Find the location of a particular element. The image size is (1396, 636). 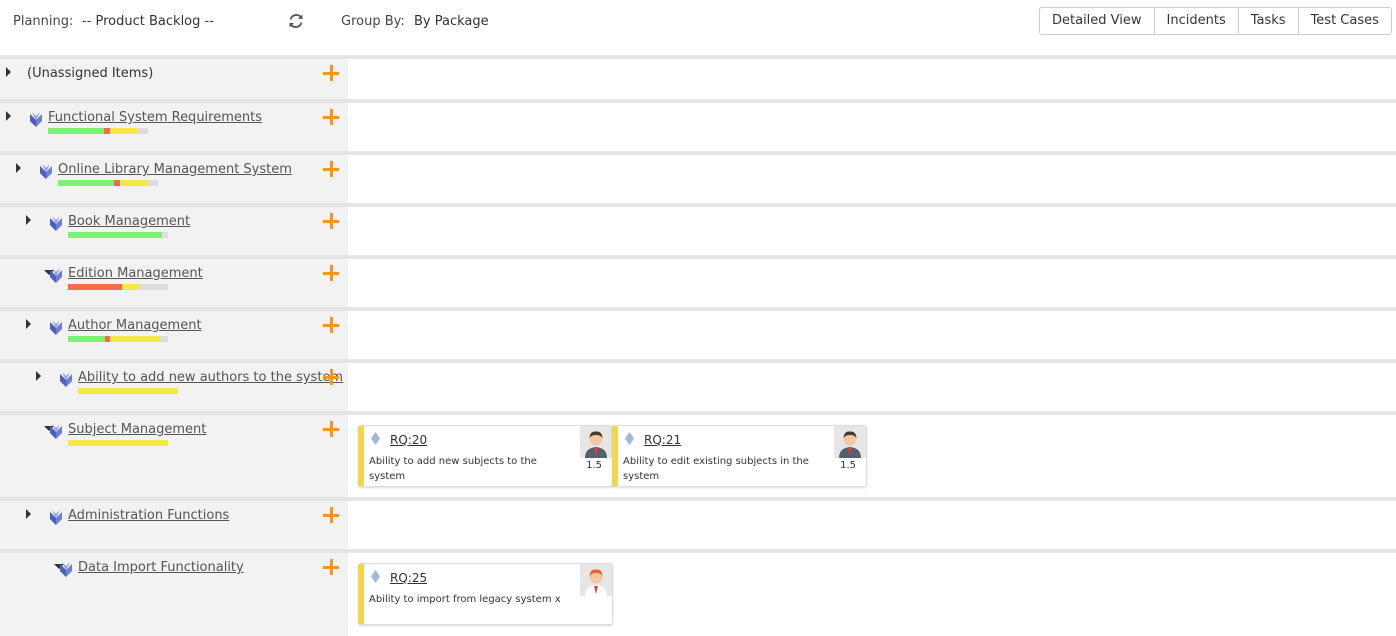

package-row: Ability to add new authors to the system is located at coordinates (698, 385).